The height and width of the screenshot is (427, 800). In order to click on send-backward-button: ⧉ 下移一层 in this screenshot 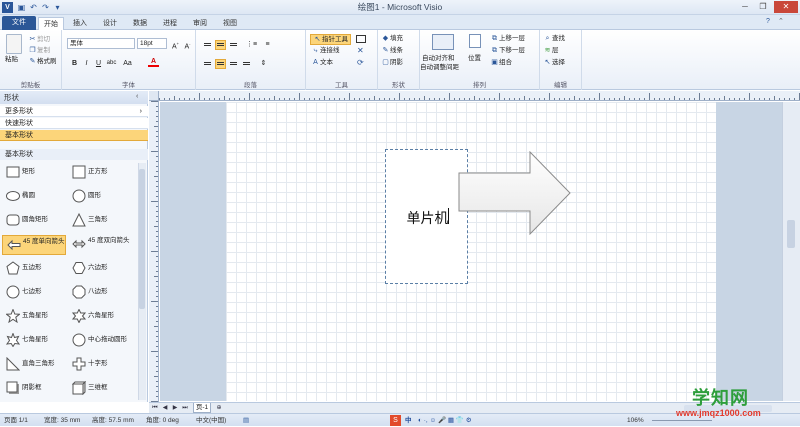, I will do `click(507, 50)`.